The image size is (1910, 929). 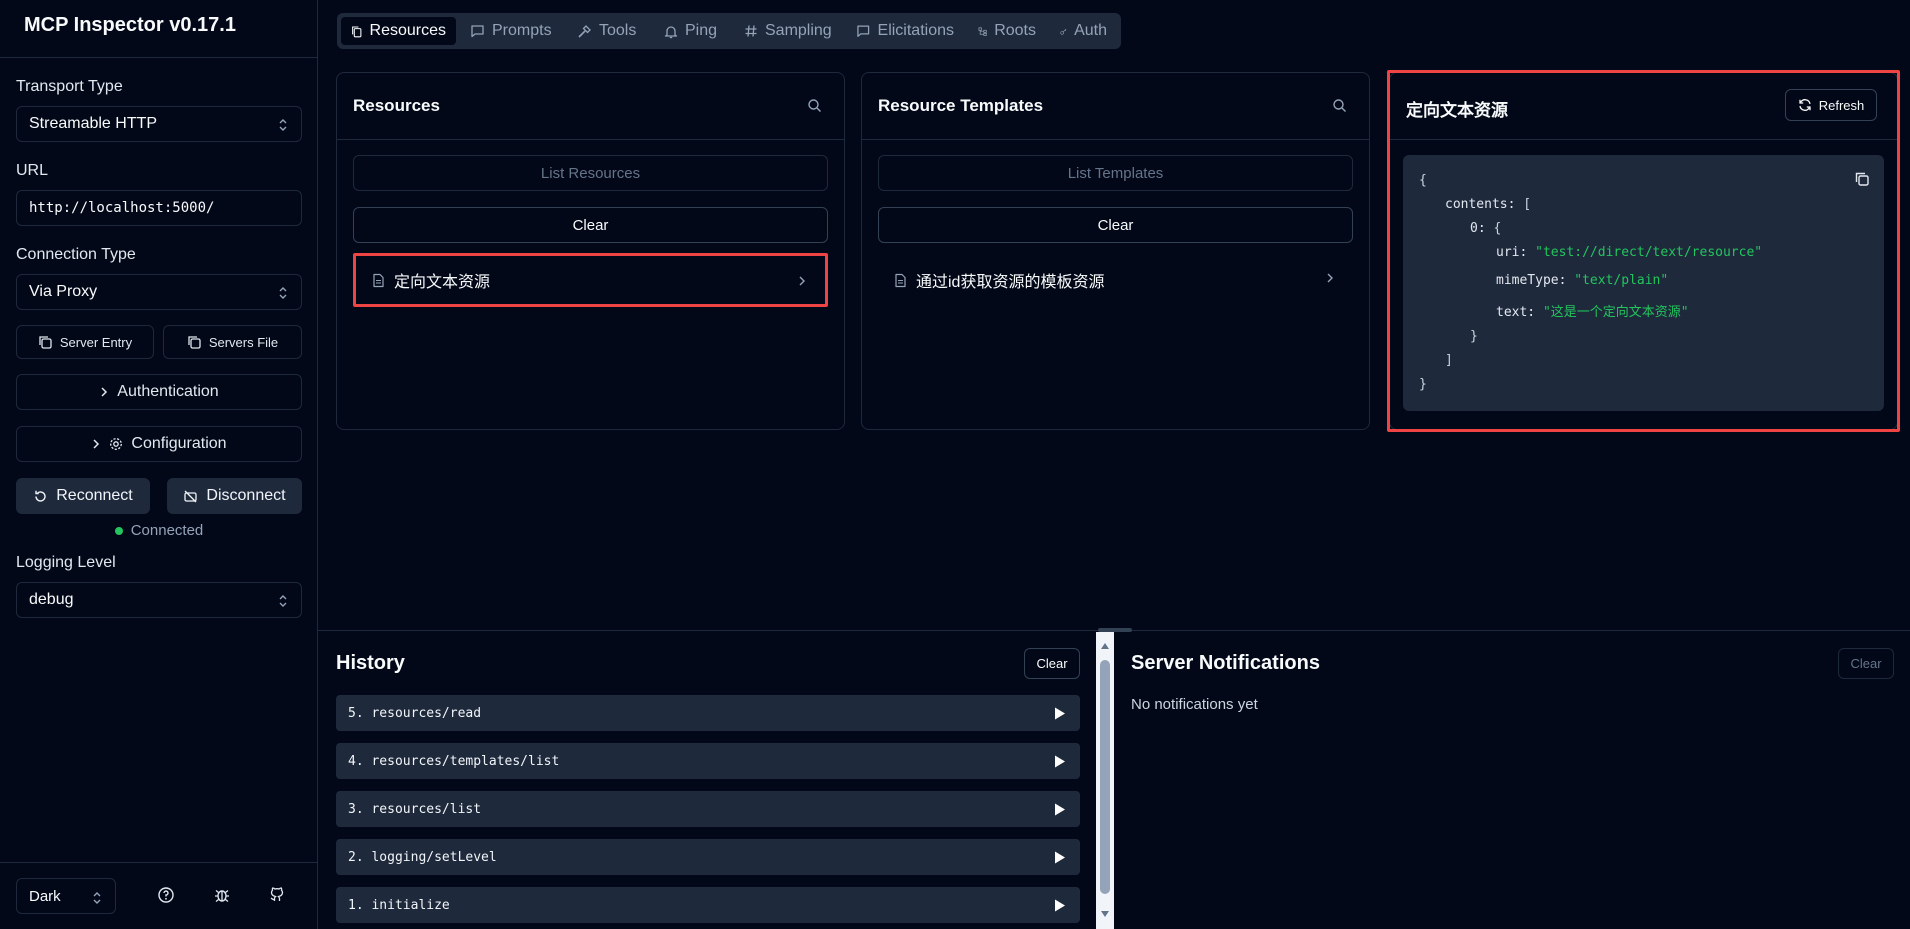 I want to click on scrollbar-thumb, so click(x=1105, y=777).